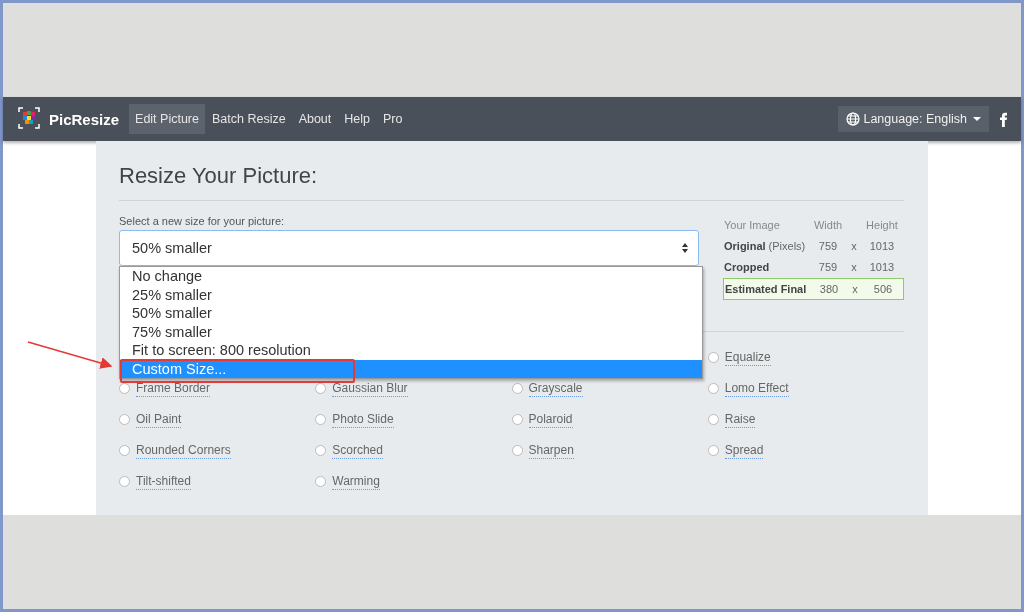  I want to click on globe-icon, so click(853, 119).